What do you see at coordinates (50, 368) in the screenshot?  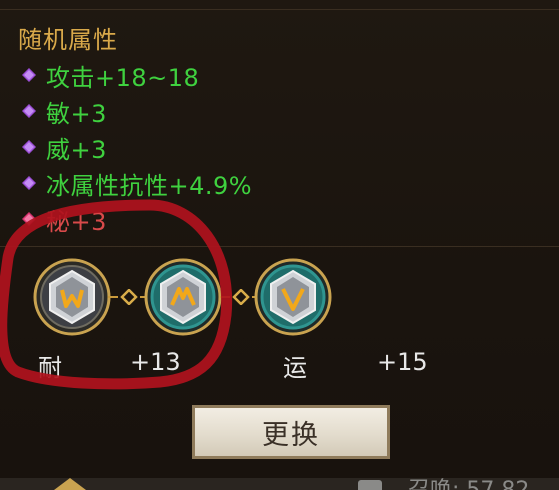 I see `stat-name: 耐` at bounding box center [50, 368].